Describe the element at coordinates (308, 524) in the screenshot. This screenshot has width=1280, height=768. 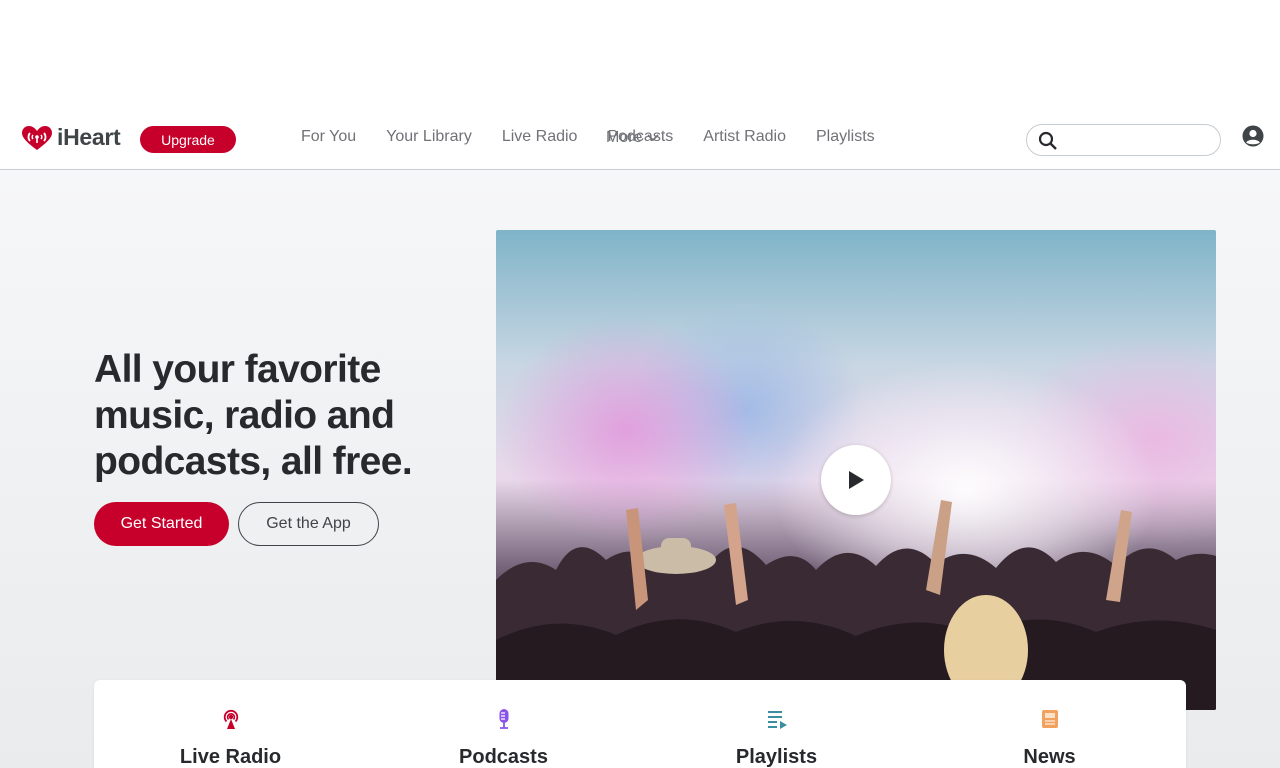
I see `get-the-app-button: Get the App` at that location.